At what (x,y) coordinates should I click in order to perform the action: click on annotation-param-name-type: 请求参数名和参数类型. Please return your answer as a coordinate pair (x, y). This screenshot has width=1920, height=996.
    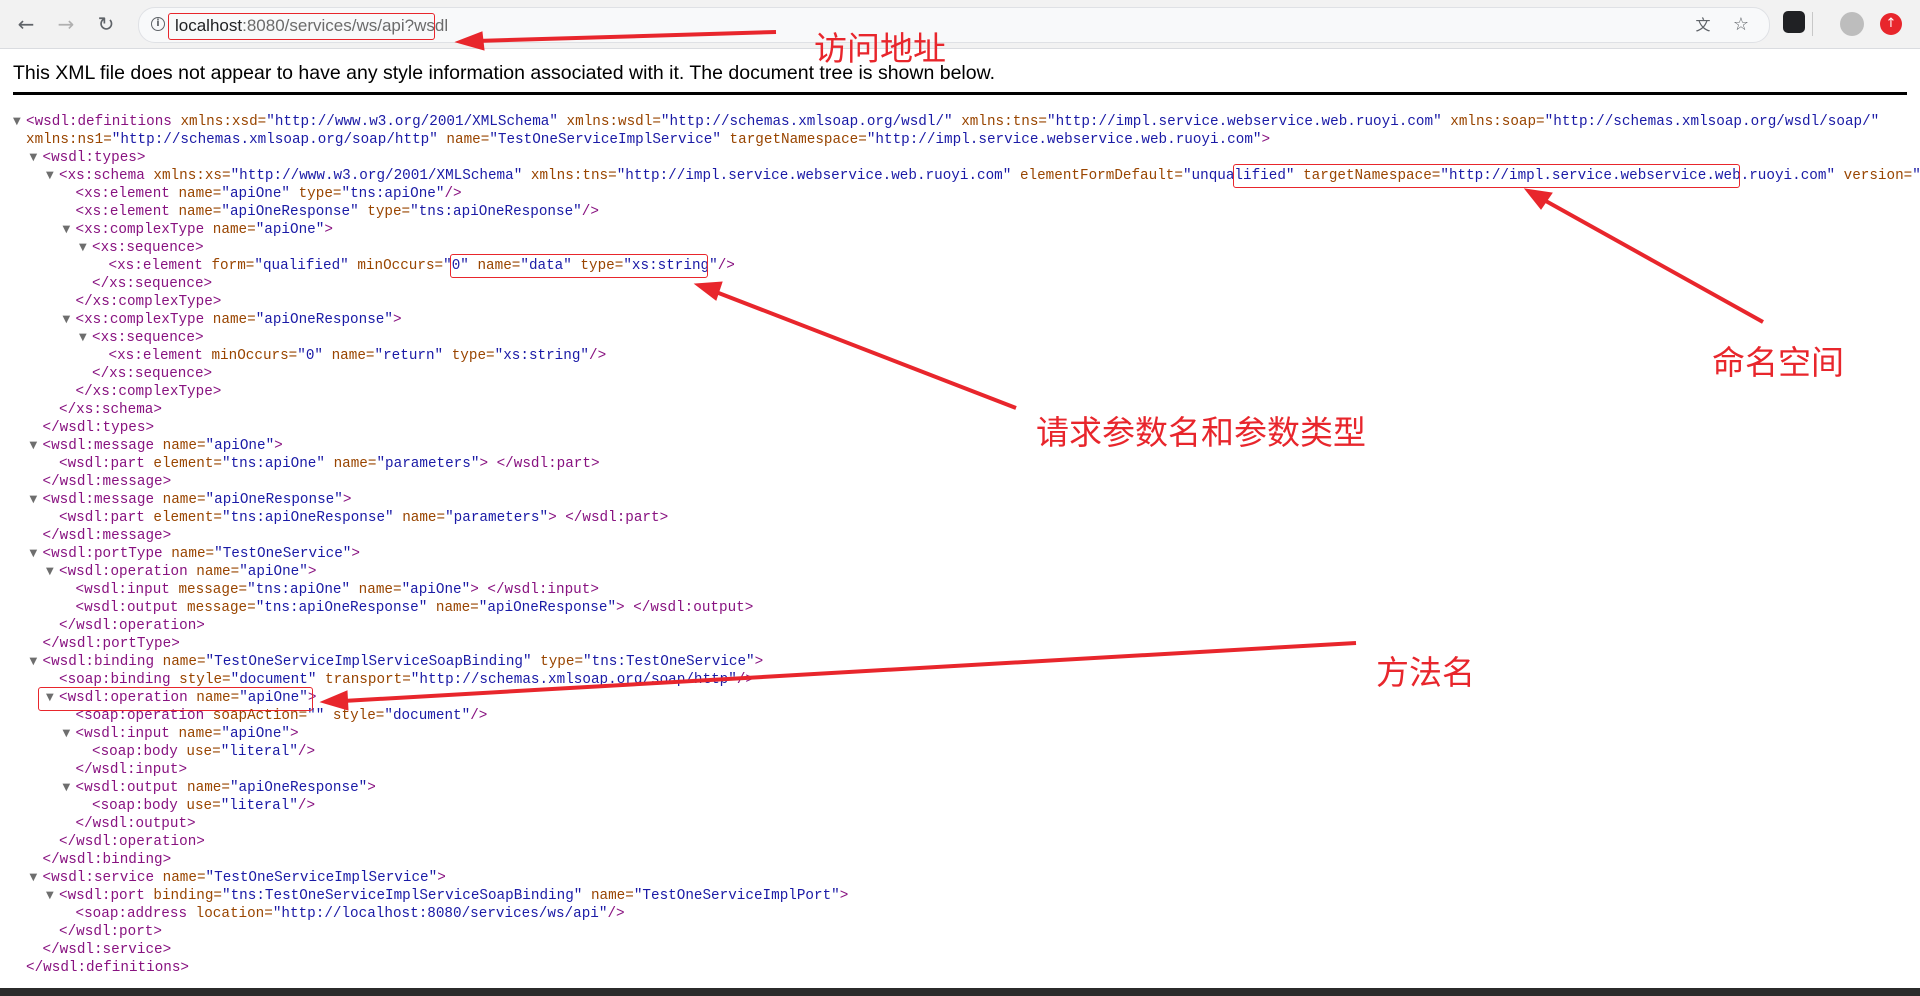
    Looking at the image, I should click on (1201, 432).